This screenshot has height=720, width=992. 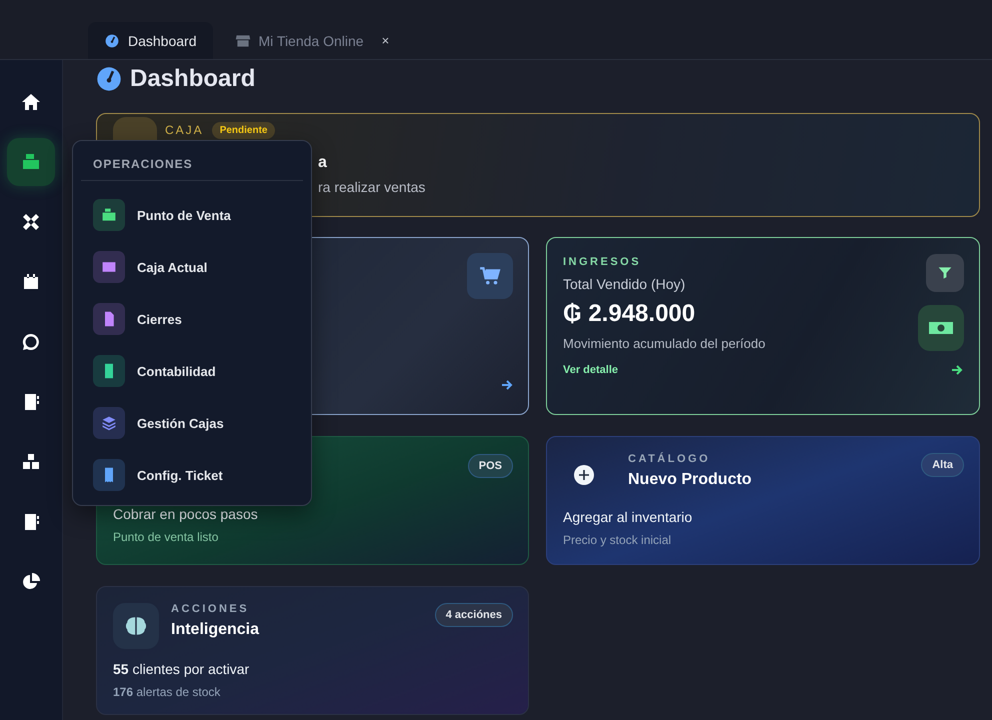 I want to click on filter-icon, so click(x=945, y=273).